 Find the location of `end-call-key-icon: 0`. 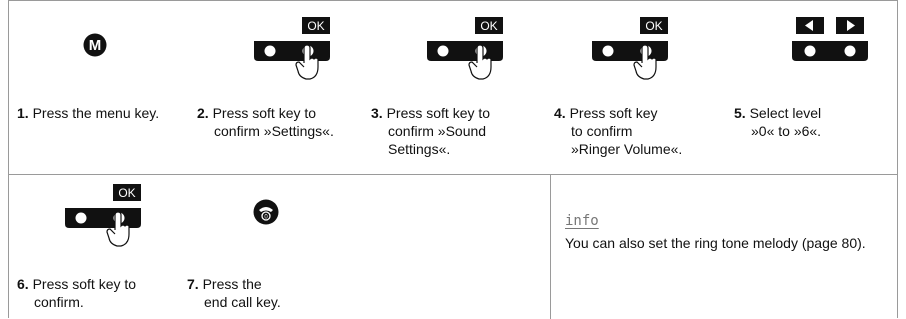

end-call-key-icon: 0 is located at coordinates (266, 212).